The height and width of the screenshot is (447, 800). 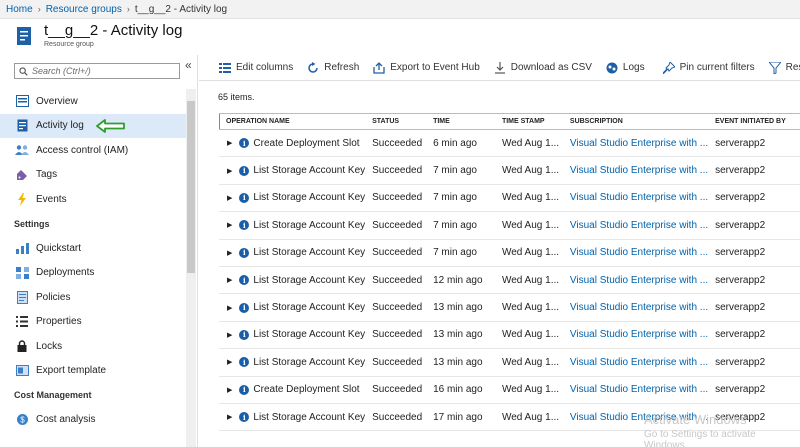 What do you see at coordinates (708, 67) in the screenshot?
I see `pin-filters-button: Pin current filters` at bounding box center [708, 67].